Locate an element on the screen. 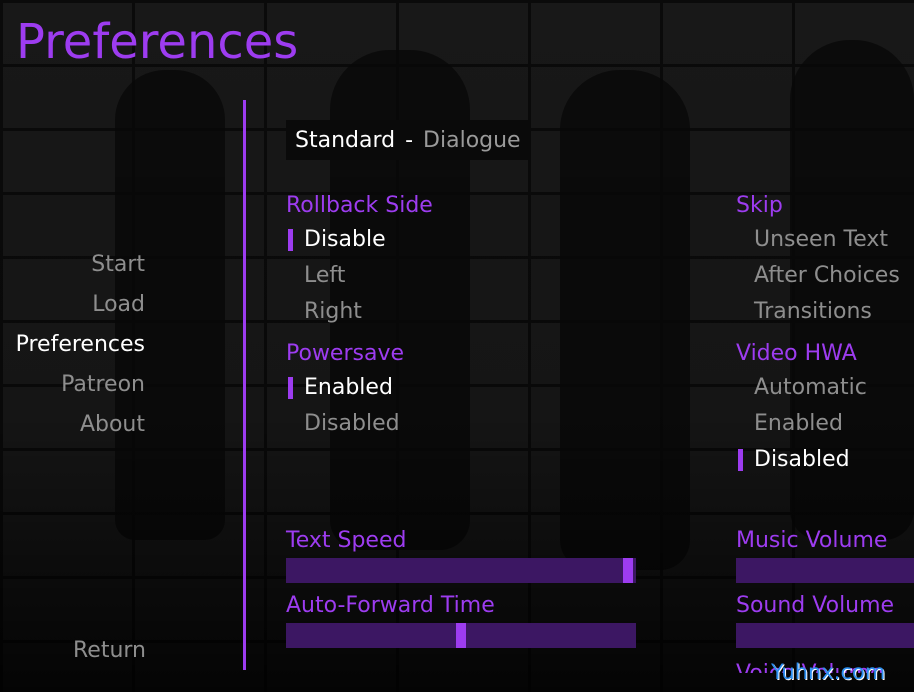 The width and height of the screenshot is (914, 692). powersave-option-enabled: Enabled is located at coordinates (345, 388).